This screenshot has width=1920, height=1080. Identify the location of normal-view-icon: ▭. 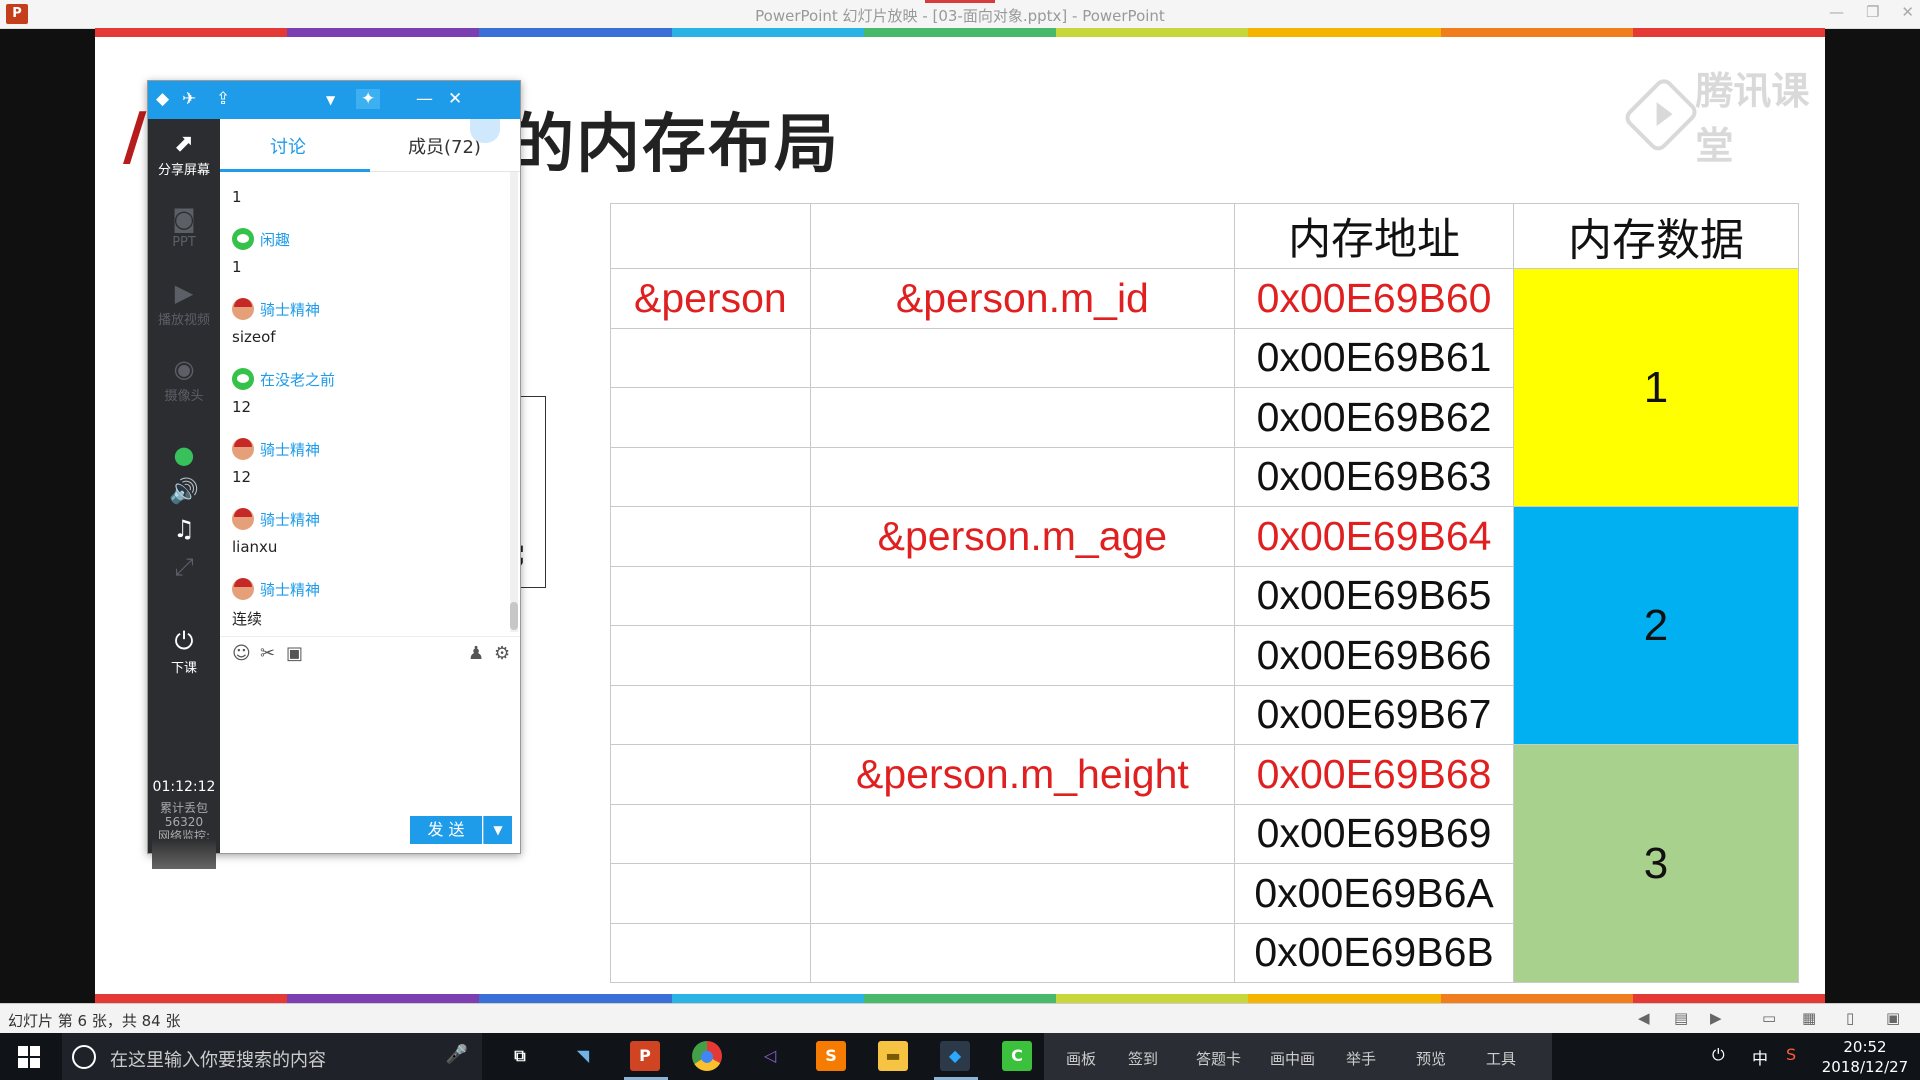
(1769, 1018).